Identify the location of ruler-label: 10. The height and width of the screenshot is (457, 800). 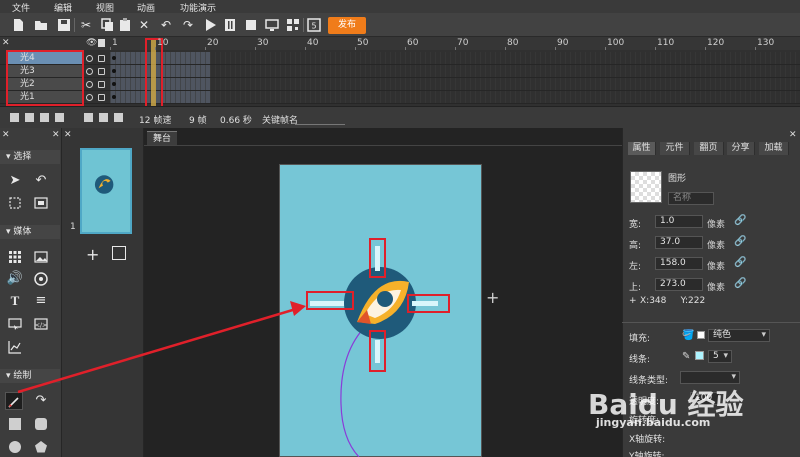
(163, 43).